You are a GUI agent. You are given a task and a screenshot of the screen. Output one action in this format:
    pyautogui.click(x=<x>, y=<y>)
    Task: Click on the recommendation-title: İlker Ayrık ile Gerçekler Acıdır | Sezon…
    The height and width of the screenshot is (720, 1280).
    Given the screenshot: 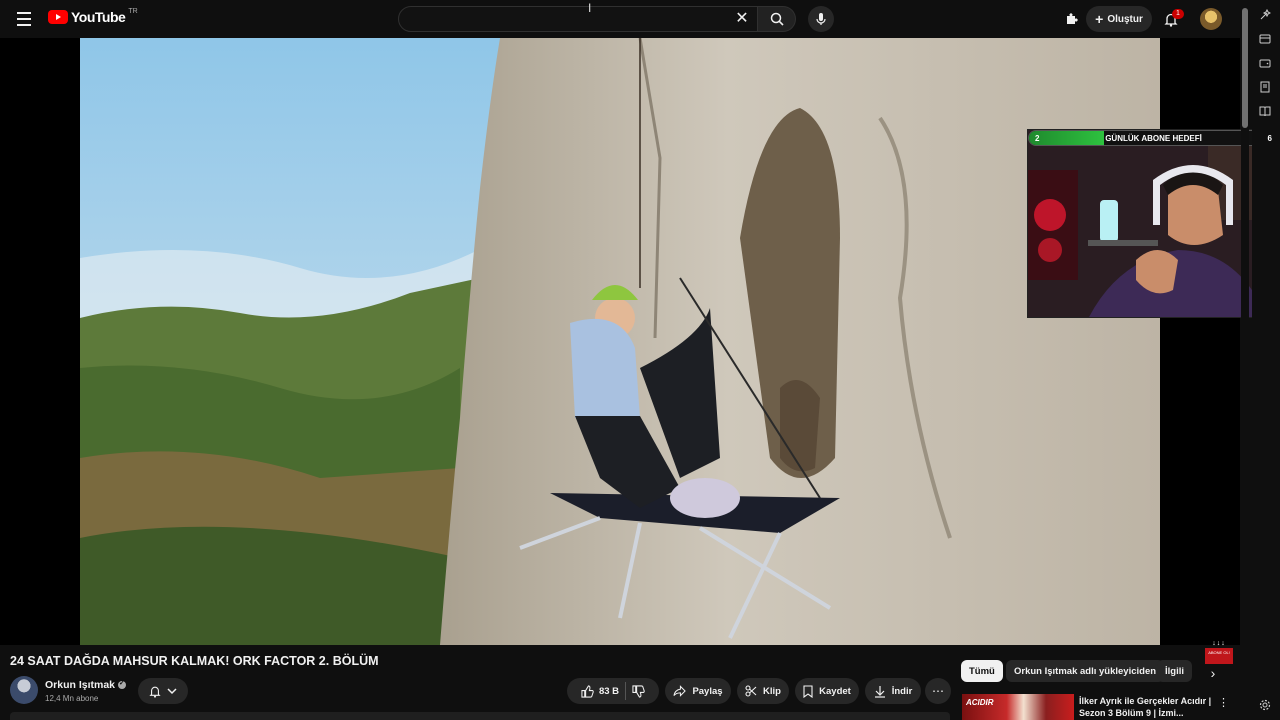 What is the action you would take?
    pyautogui.click(x=1149, y=707)
    